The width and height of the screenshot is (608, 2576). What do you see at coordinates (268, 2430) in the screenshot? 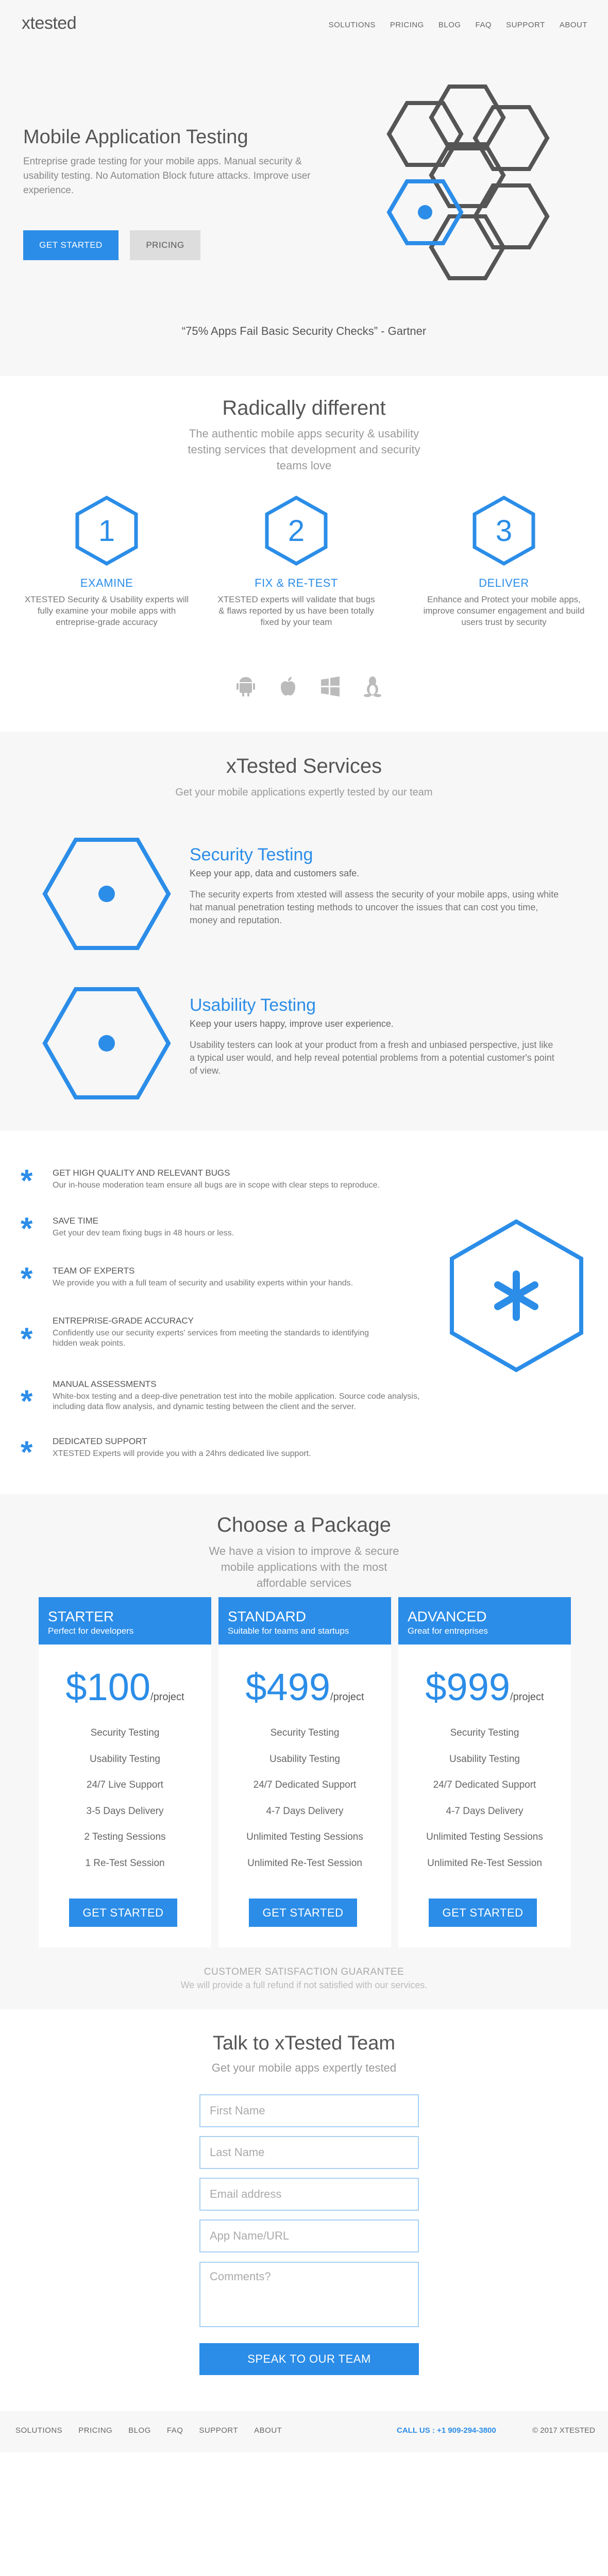
I see `footer-about: ABOUT` at bounding box center [268, 2430].